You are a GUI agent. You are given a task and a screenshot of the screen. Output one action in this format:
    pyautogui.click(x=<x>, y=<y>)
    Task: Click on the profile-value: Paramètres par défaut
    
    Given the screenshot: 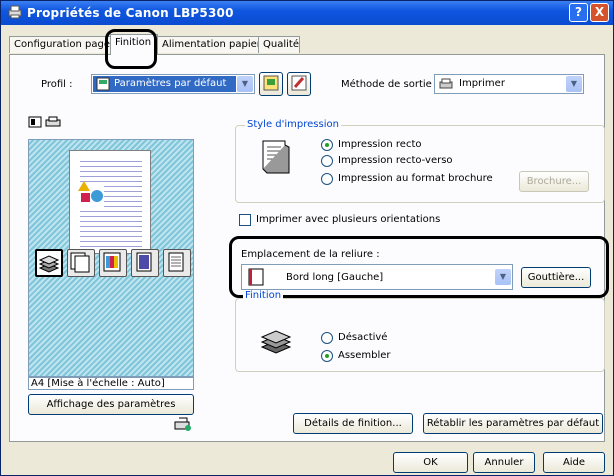 What is the action you would take?
    pyautogui.click(x=170, y=83)
    